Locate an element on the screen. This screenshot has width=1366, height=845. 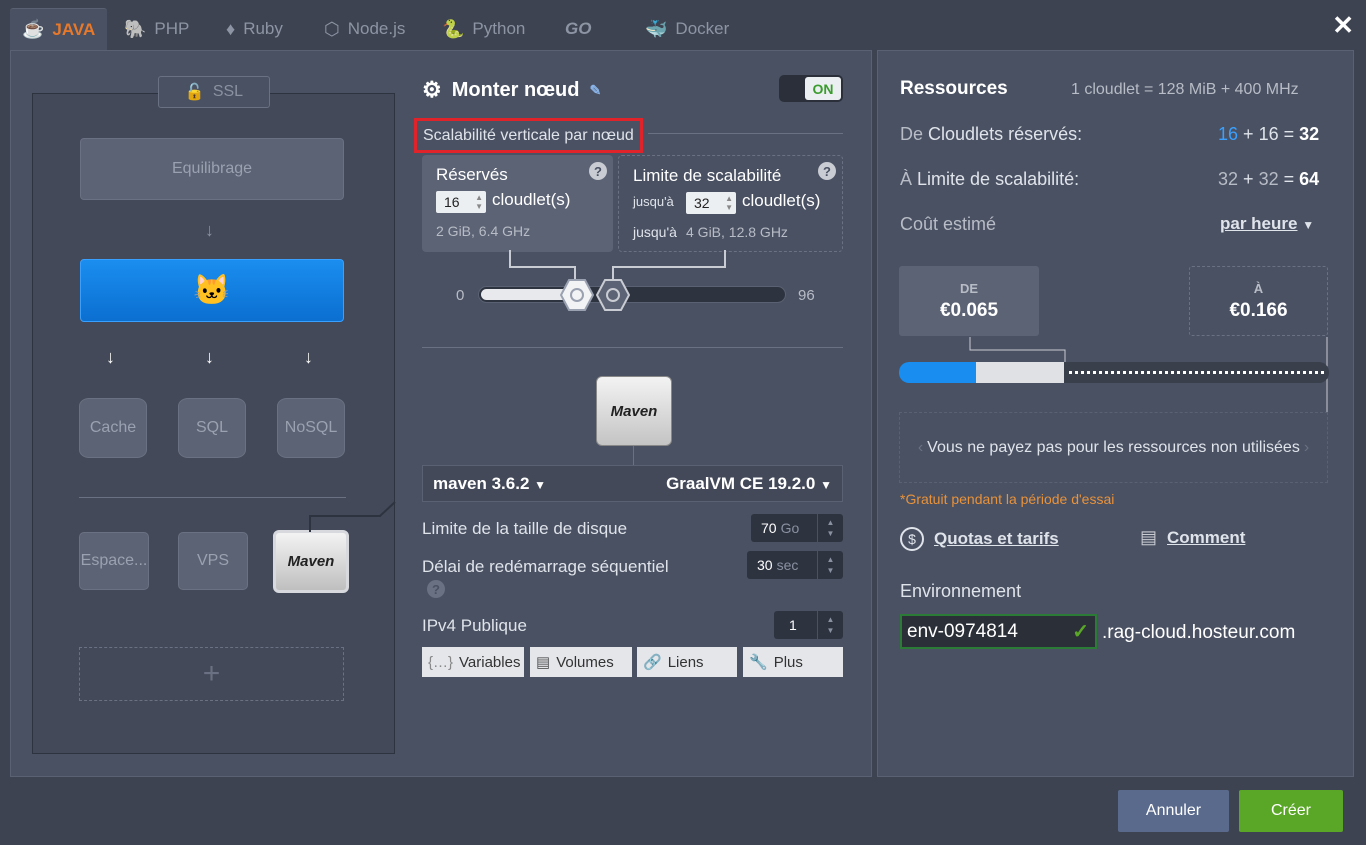
document-icon: ▤ is located at coordinates (1149, 537).